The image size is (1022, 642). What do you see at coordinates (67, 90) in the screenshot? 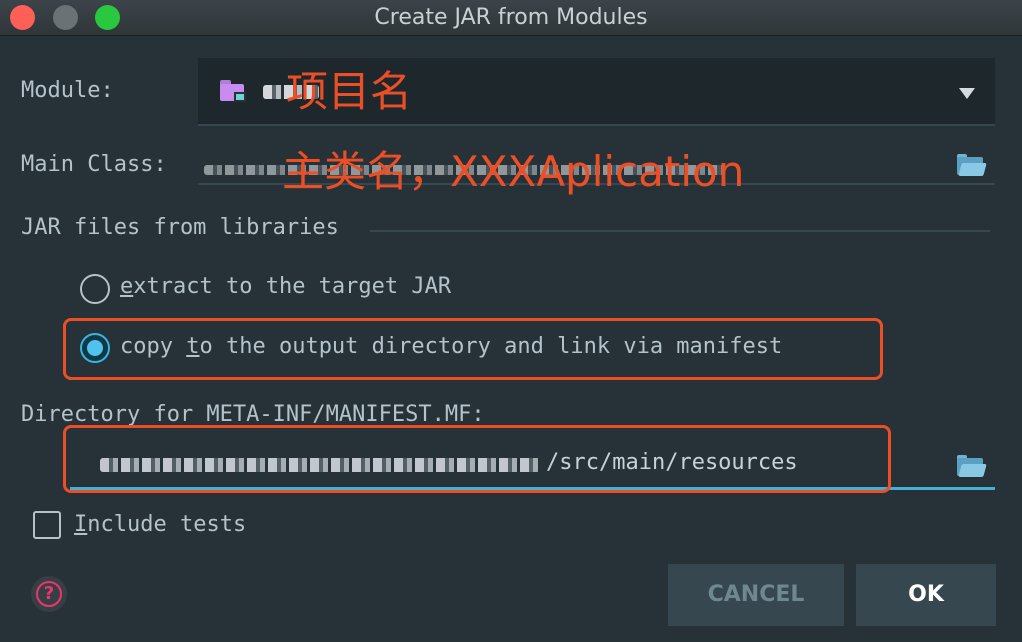
I see `module-label: Module:` at bounding box center [67, 90].